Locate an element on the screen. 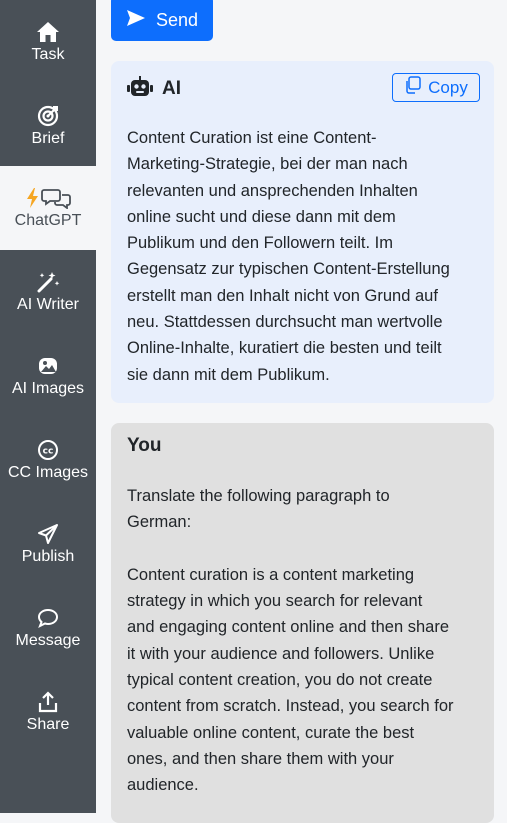 The height and width of the screenshot is (823, 507). sidebar-item-label: Publish is located at coordinates (48, 556).